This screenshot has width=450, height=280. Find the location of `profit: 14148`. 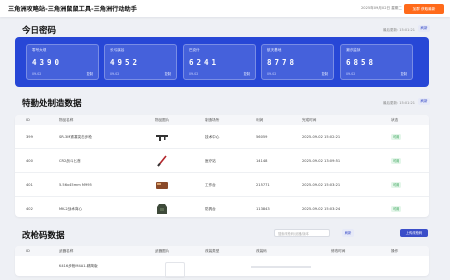

profit: 14148 is located at coordinates (262, 161).